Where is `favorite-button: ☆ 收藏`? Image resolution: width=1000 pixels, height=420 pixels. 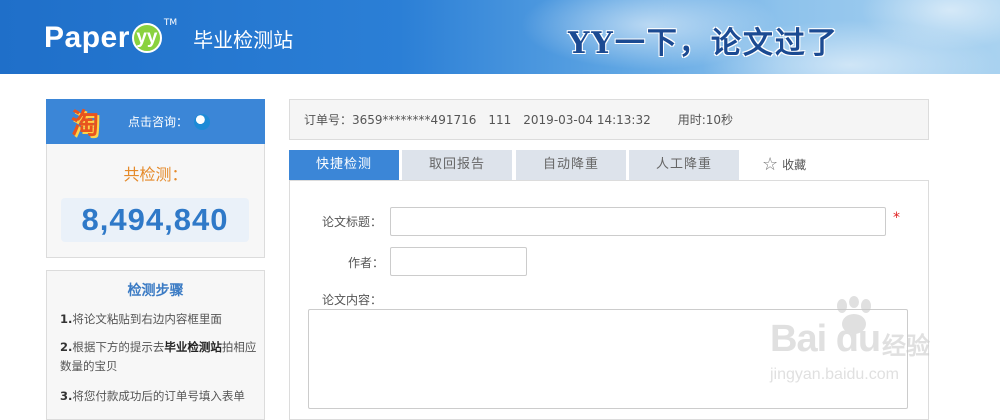 favorite-button: ☆ 收藏 is located at coordinates (784, 164).